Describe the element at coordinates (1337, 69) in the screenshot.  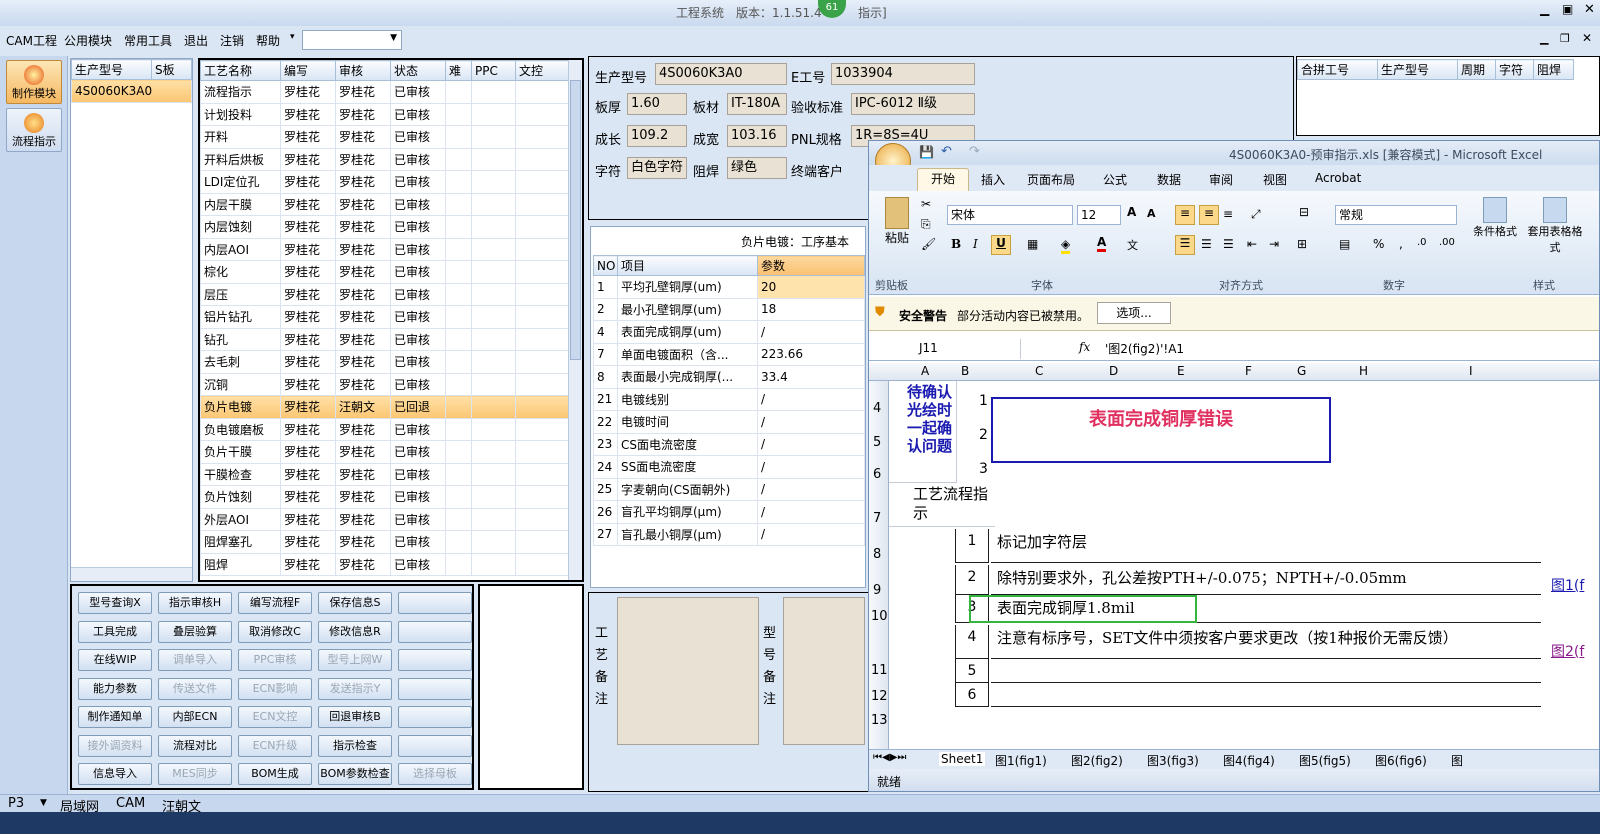
I see `col-merge-no: 合拼工号` at that location.